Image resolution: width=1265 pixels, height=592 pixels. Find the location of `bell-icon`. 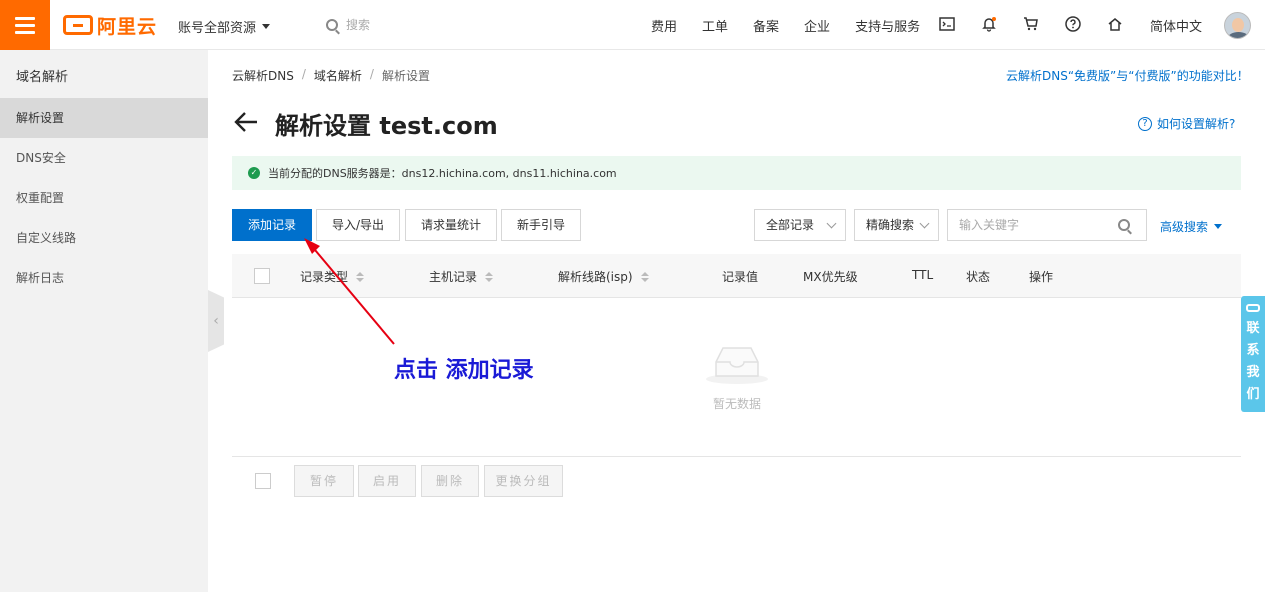

bell-icon is located at coordinates (989, 24).